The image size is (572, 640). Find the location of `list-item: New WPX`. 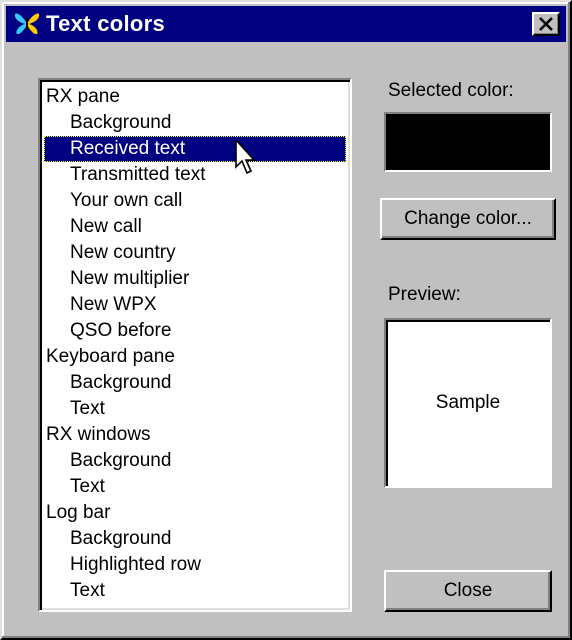

list-item: New WPX is located at coordinates (195, 305).